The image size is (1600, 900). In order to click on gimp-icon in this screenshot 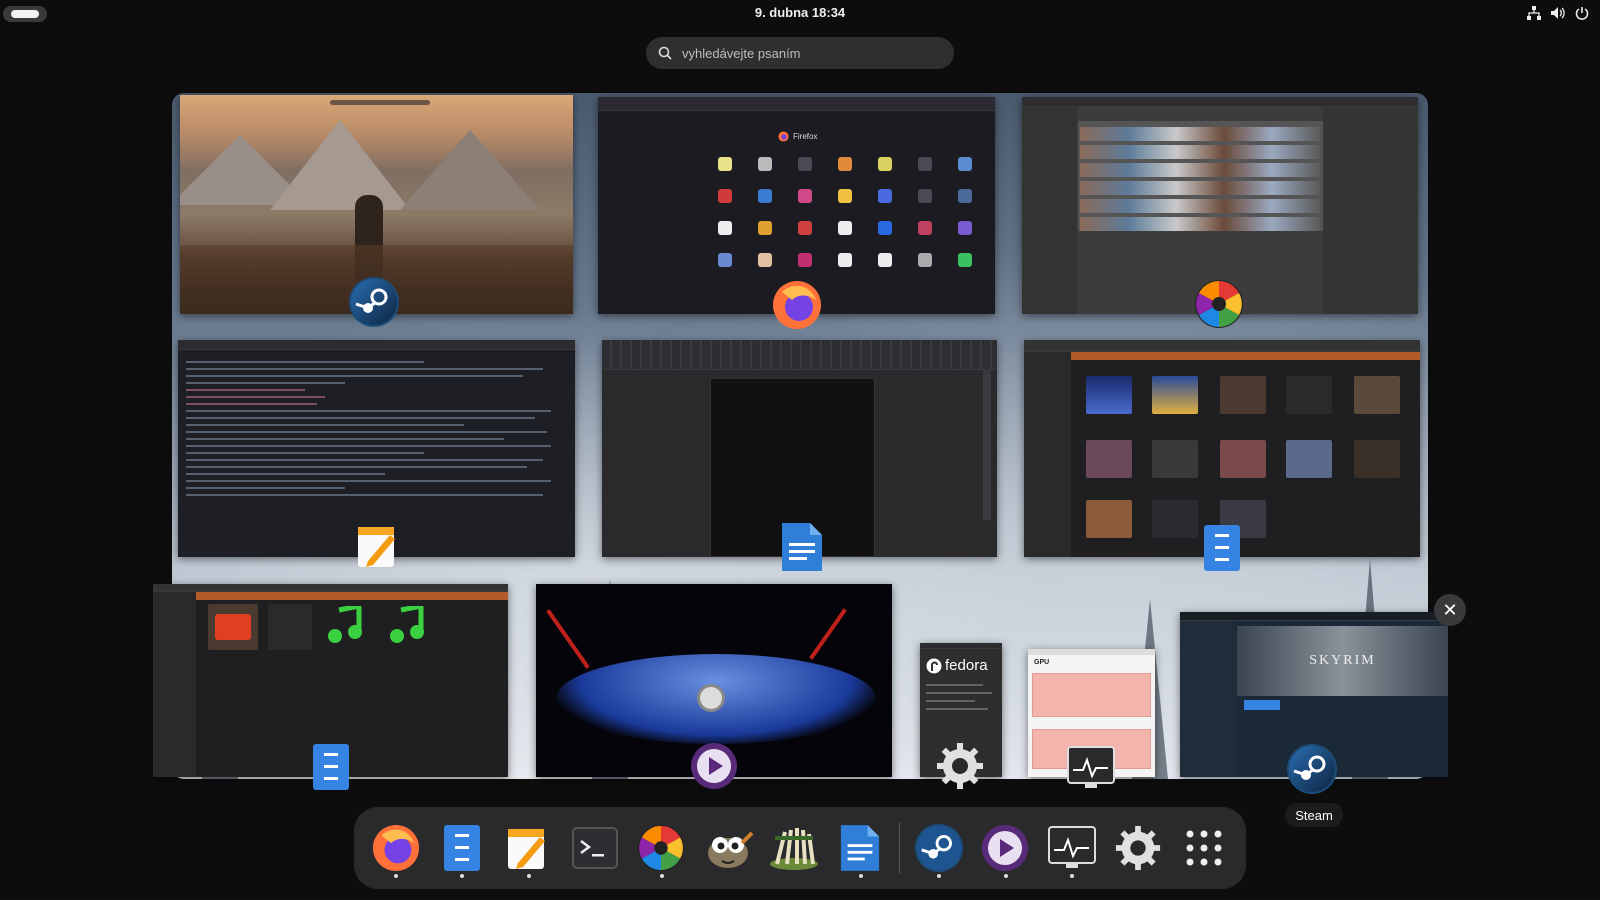, I will do `click(730, 849)`.